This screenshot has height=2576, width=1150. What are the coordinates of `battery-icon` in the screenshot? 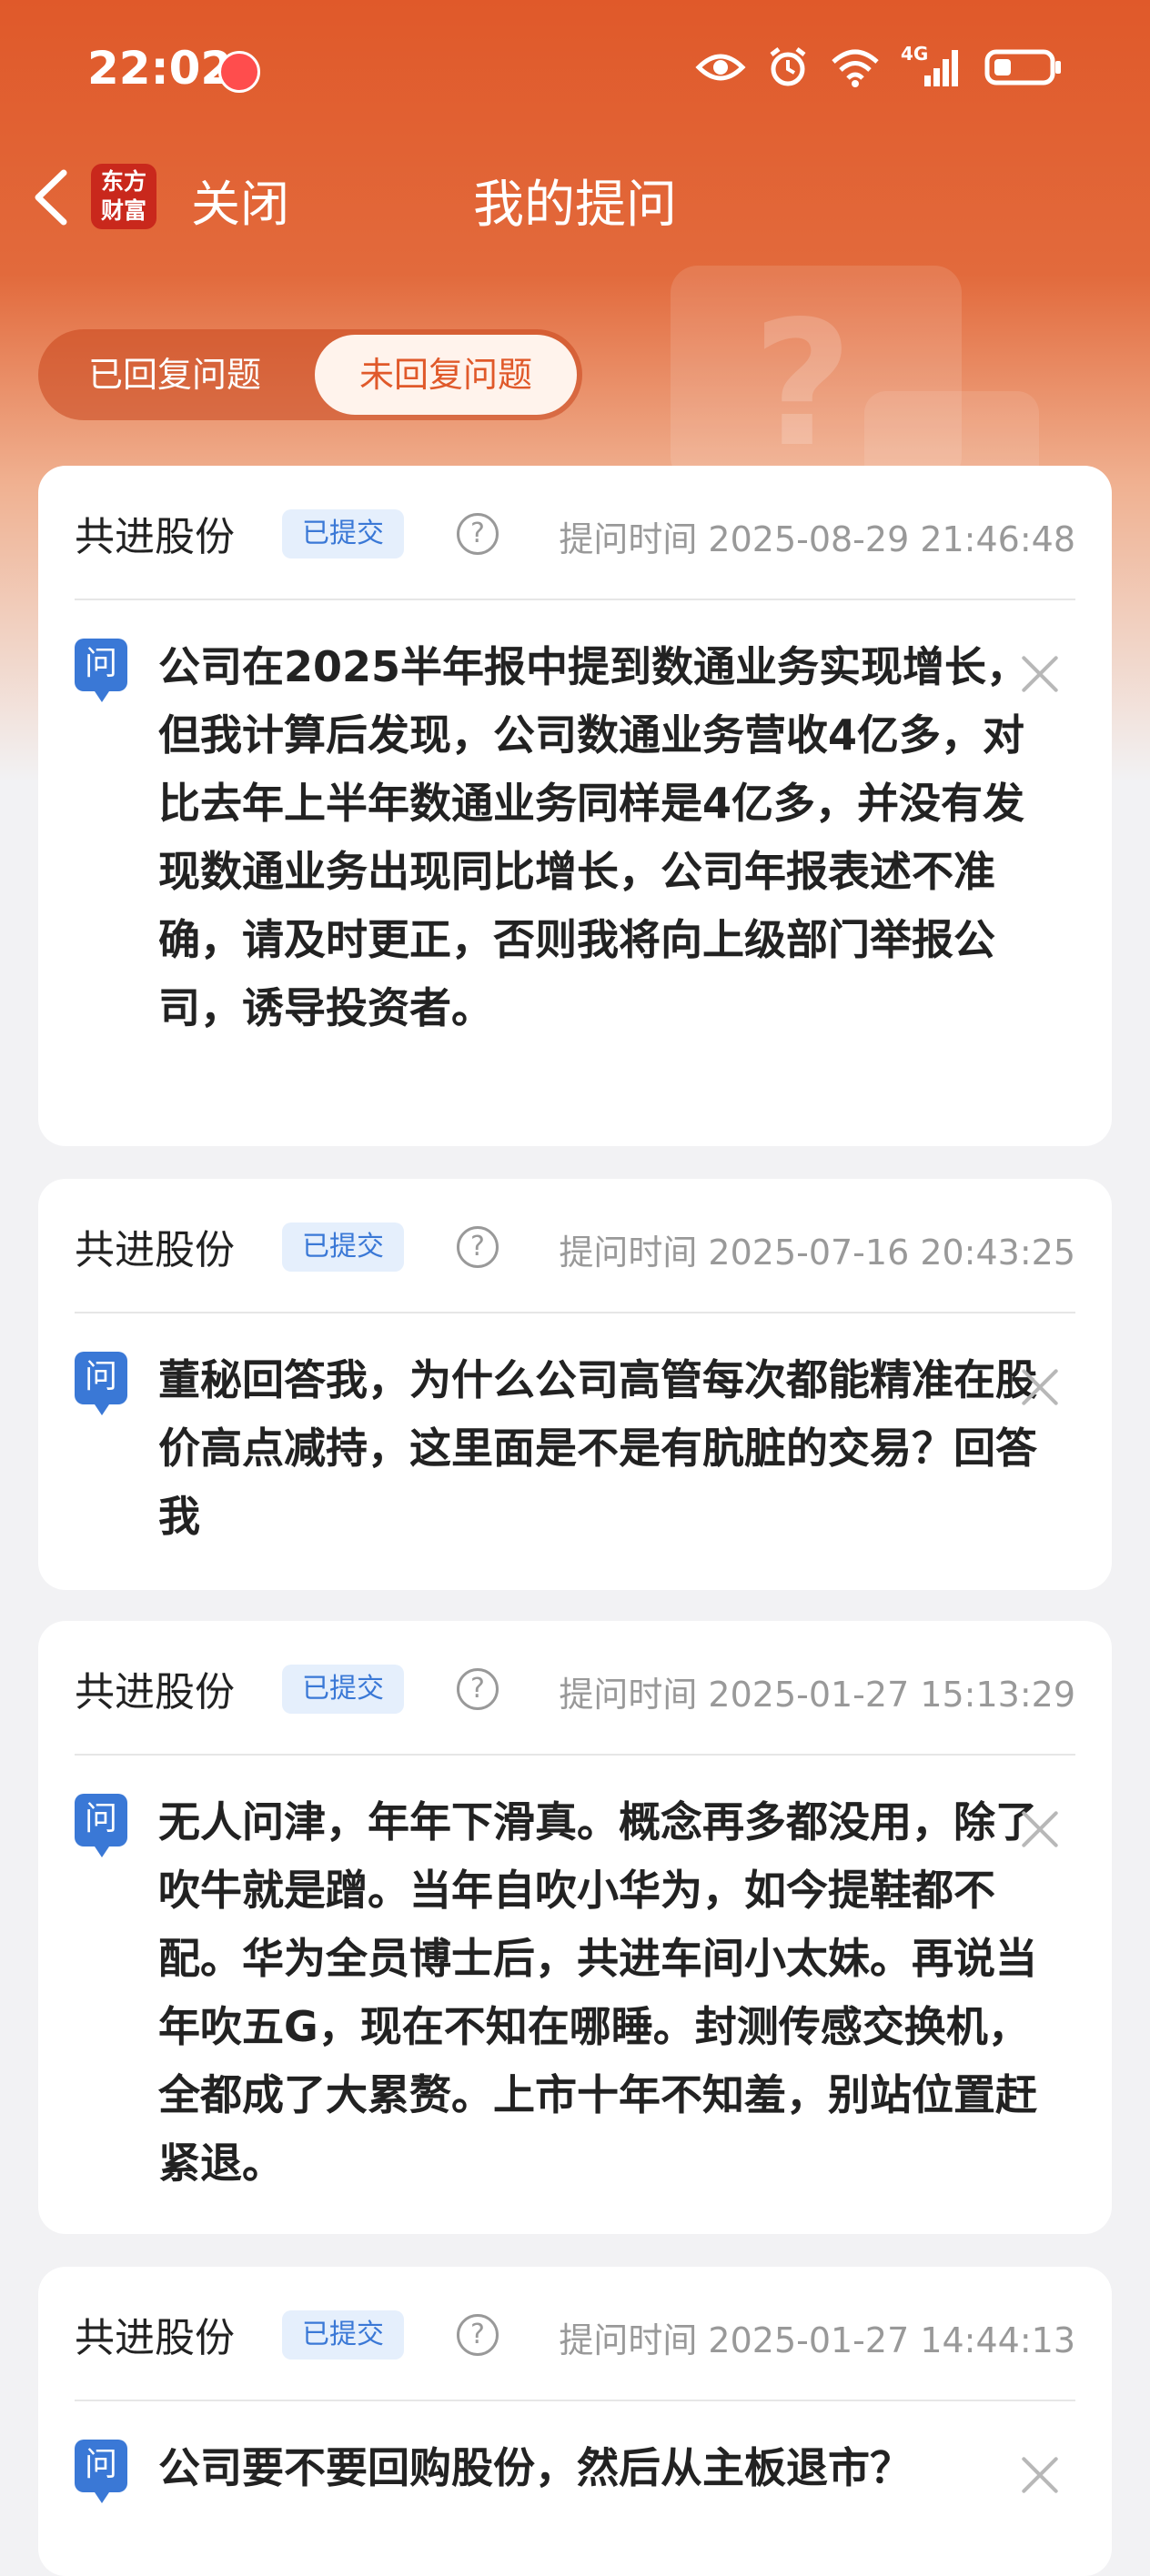 It's located at (1022, 67).